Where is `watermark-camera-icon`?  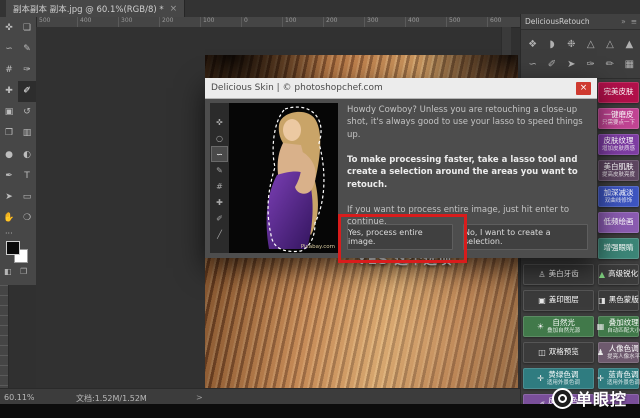 watermark-camera-icon is located at coordinates (562, 398).